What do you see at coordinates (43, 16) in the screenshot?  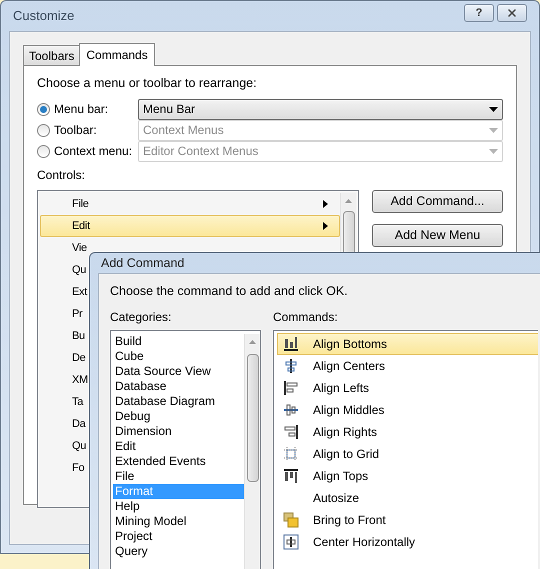 I see `window-title: Customize` at bounding box center [43, 16].